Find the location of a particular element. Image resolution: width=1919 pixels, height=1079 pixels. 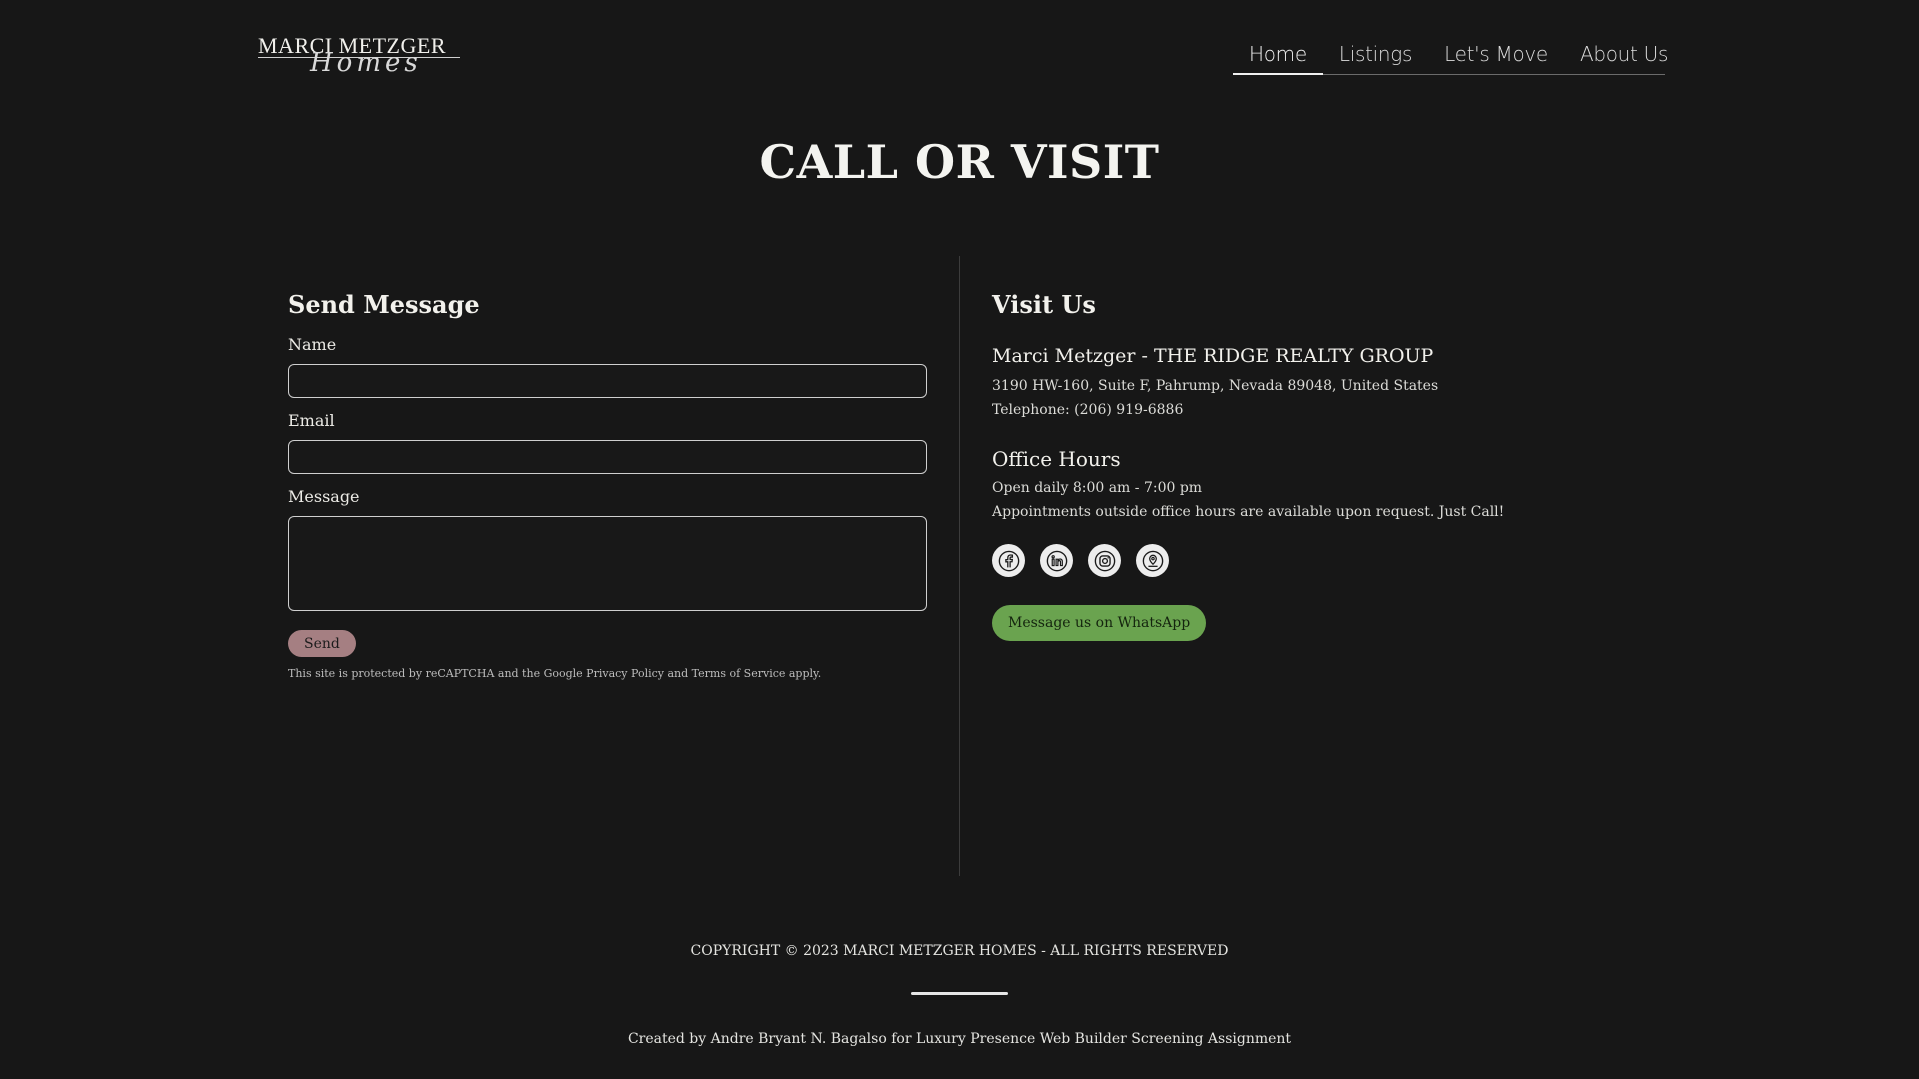

logo: MARCI METZGER Homes is located at coordinates (360, 58).